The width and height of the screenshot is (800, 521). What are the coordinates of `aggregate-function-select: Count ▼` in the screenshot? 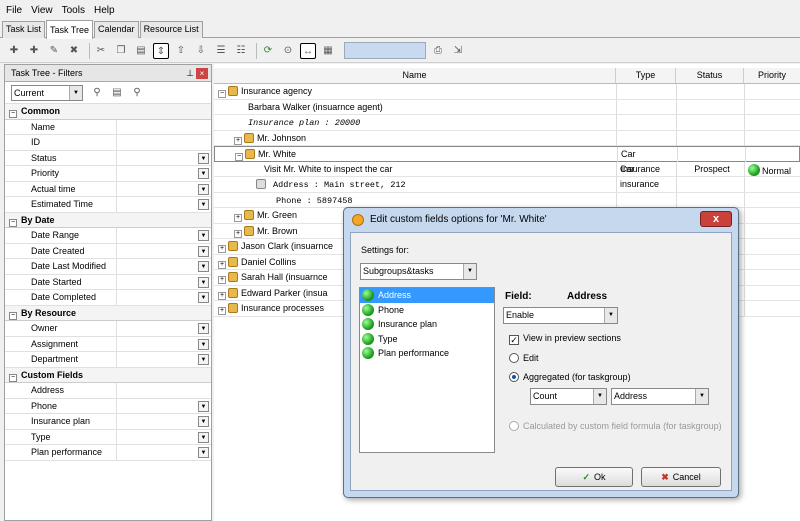 It's located at (568, 396).